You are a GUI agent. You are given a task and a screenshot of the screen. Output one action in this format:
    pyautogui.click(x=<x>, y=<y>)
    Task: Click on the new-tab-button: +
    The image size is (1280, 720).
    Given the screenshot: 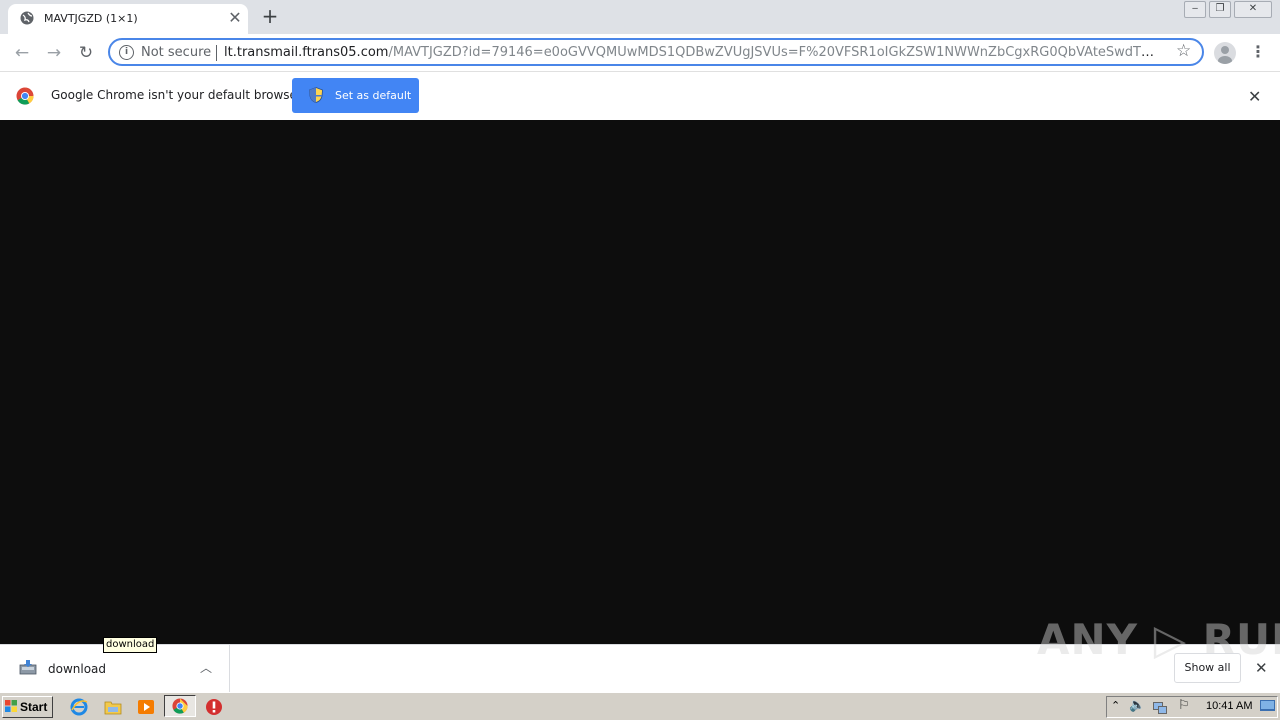 What is the action you would take?
    pyautogui.click(x=270, y=16)
    